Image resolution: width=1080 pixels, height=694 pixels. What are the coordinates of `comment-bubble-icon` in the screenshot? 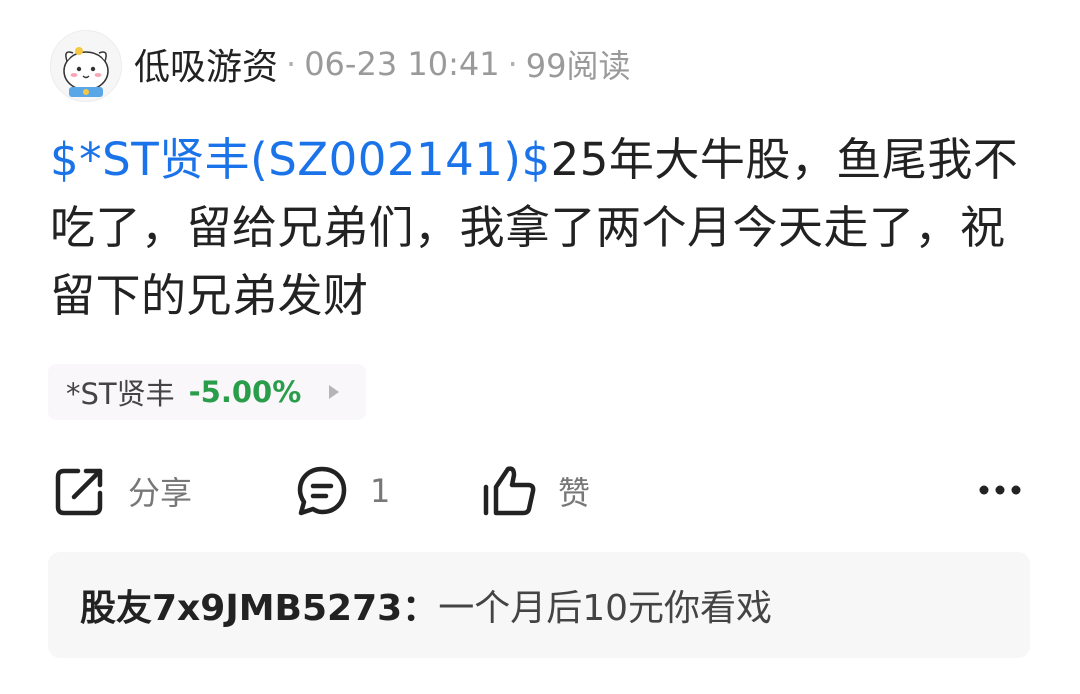 It's located at (322, 491).